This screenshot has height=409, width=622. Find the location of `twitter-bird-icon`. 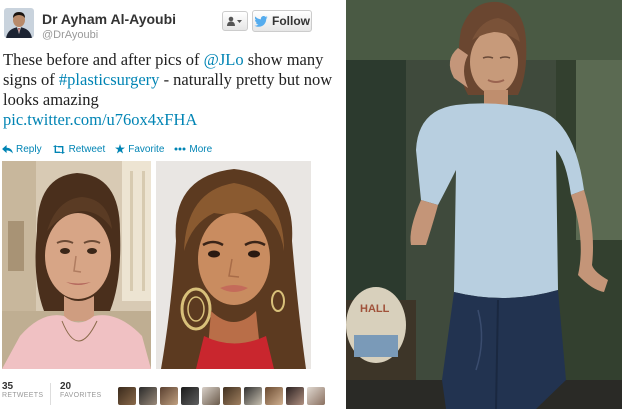

twitter-bird-icon is located at coordinates (261, 21).